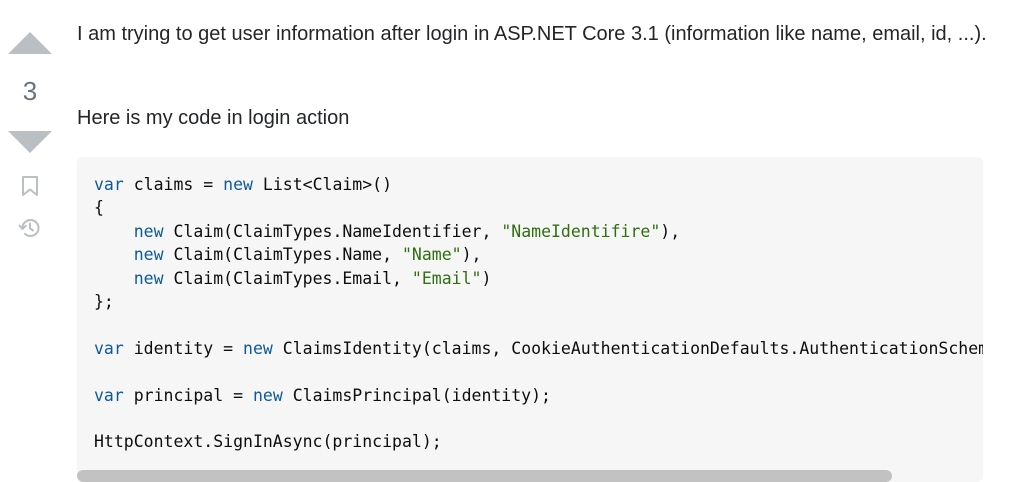  I want to click on code-string: "NameIdentifire", so click(581, 231).